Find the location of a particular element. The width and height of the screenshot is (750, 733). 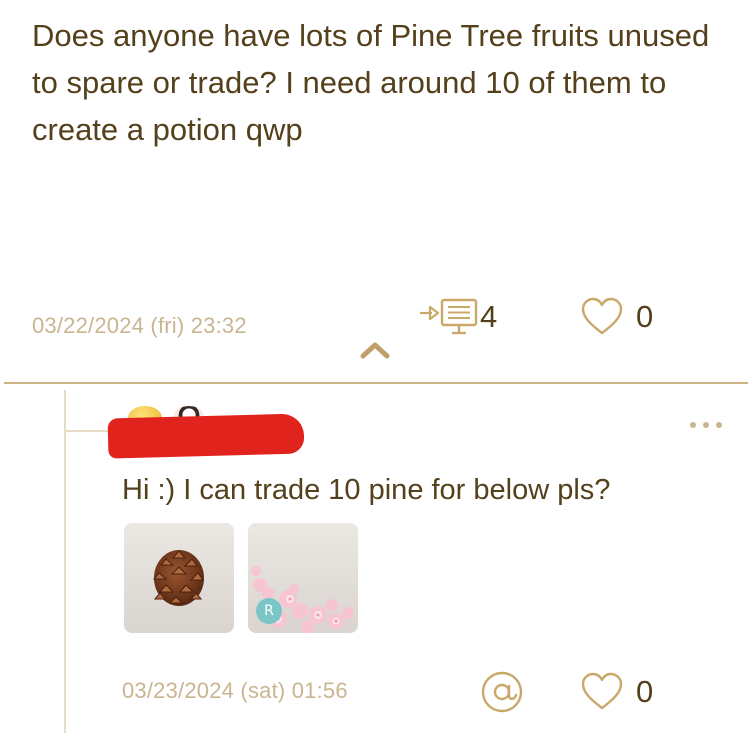

reply-thread-icon is located at coordinates (450, 317).